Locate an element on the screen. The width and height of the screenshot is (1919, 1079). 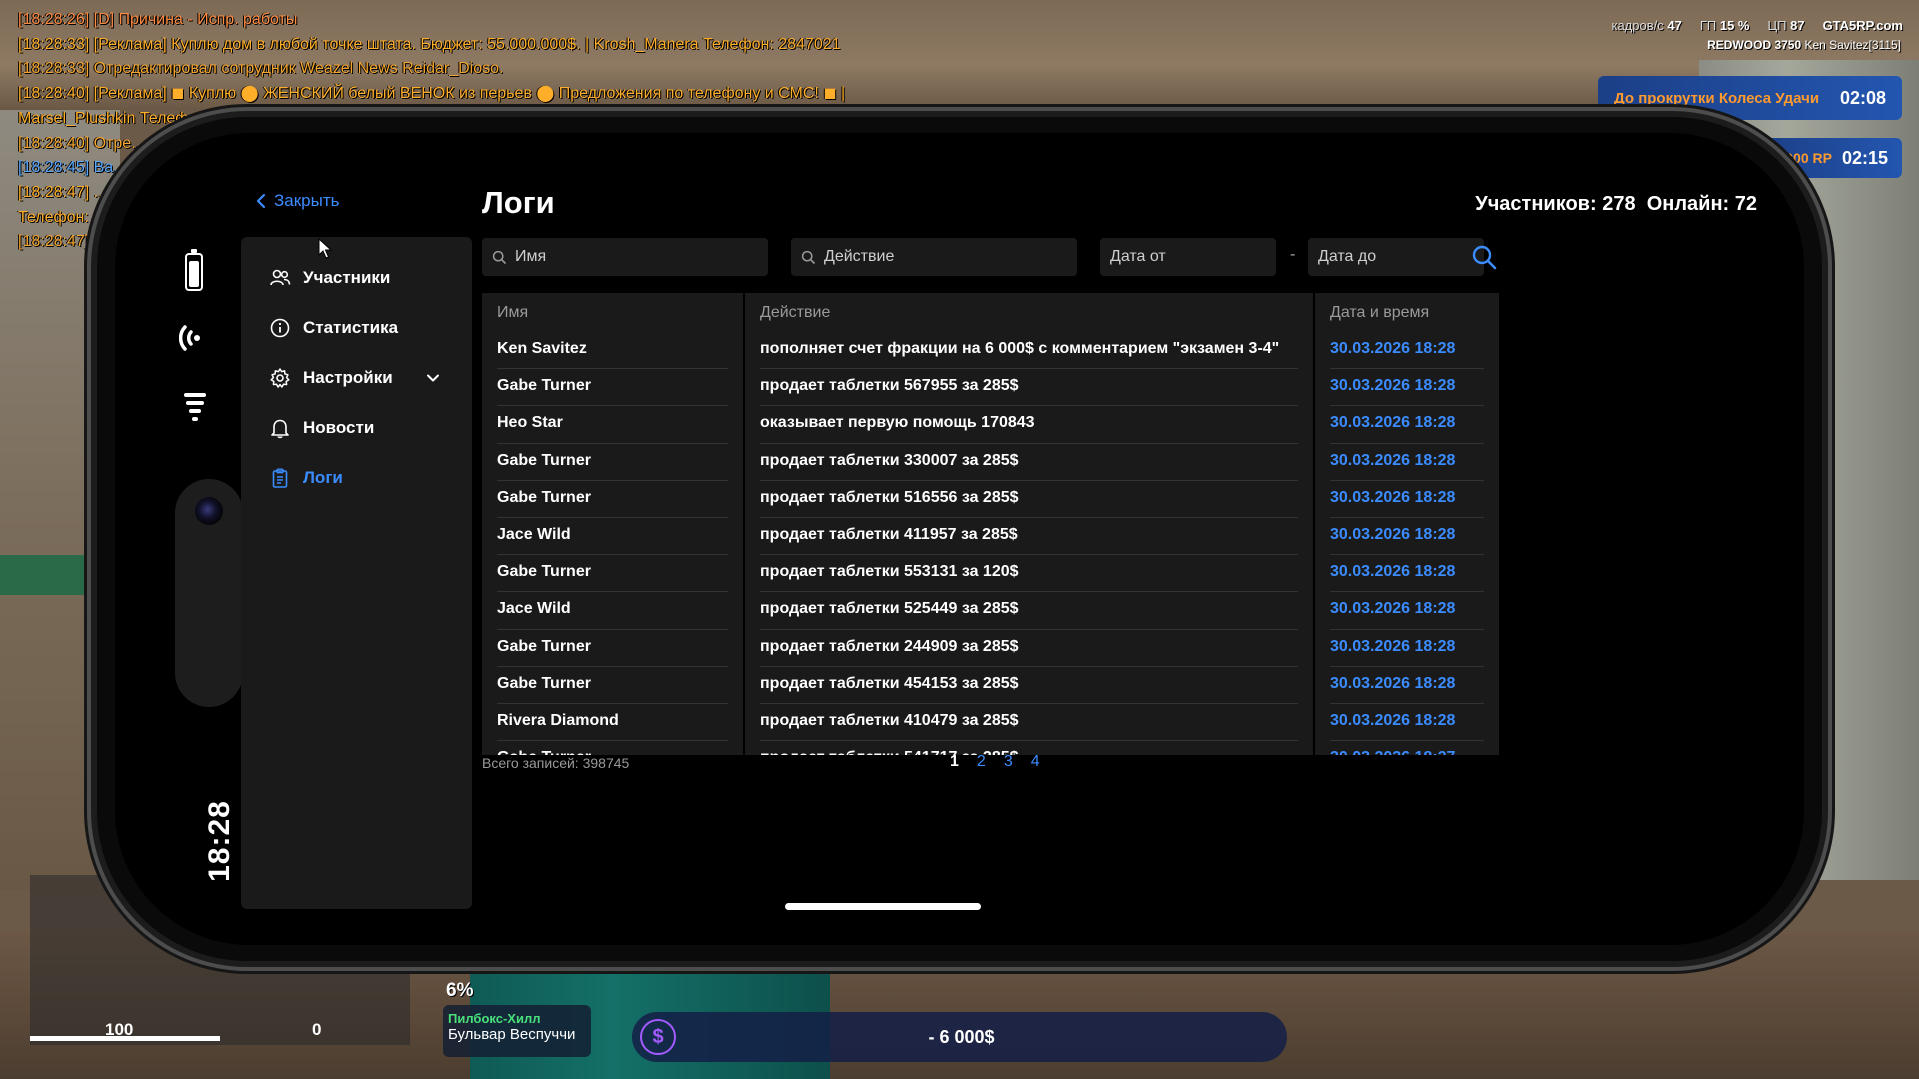
close-label: Закрыть is located at coordinates (307, 200).